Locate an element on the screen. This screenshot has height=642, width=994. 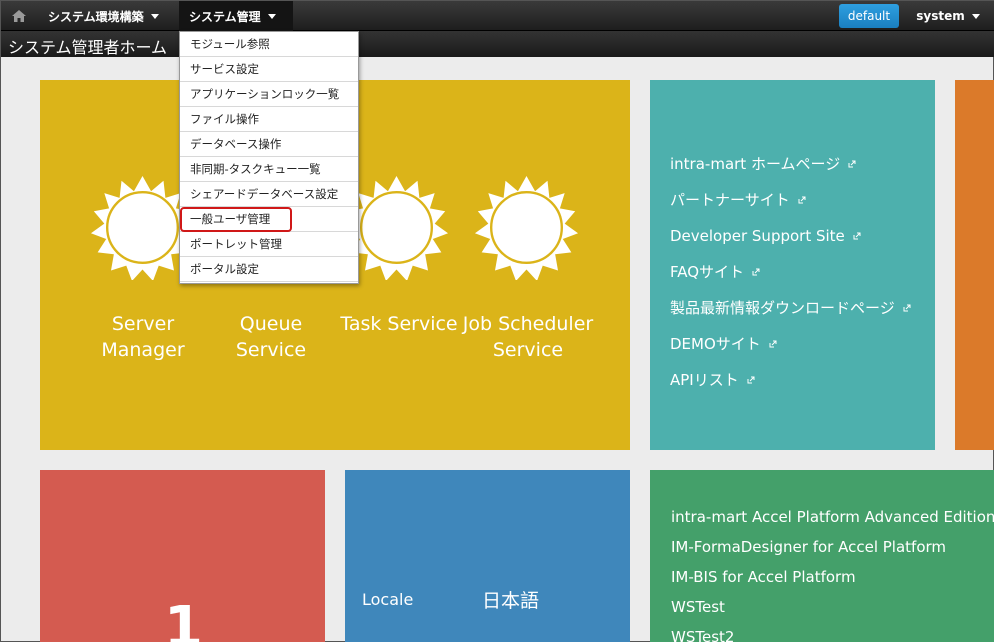
link-label: DEMOサイト is located at coordinates (715, 344).